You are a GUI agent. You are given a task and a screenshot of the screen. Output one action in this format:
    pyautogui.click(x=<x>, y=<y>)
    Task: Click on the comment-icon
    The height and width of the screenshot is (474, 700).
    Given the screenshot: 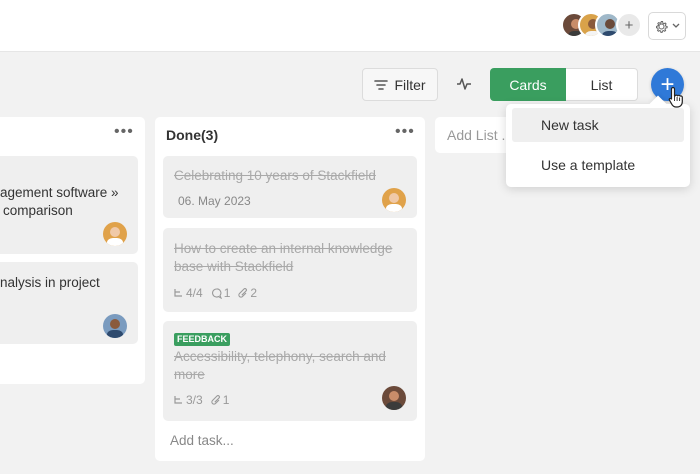 What is the action you would take?
    pyautogui.click(x=216, y=293)
    